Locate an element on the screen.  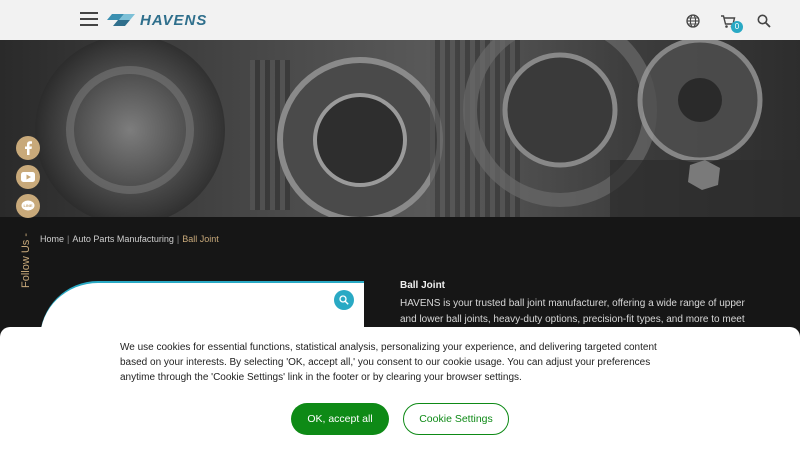
breadcrumb: Home | Auto Parts Manufacturing | Ball Joint is located at coordinates (129, 239).